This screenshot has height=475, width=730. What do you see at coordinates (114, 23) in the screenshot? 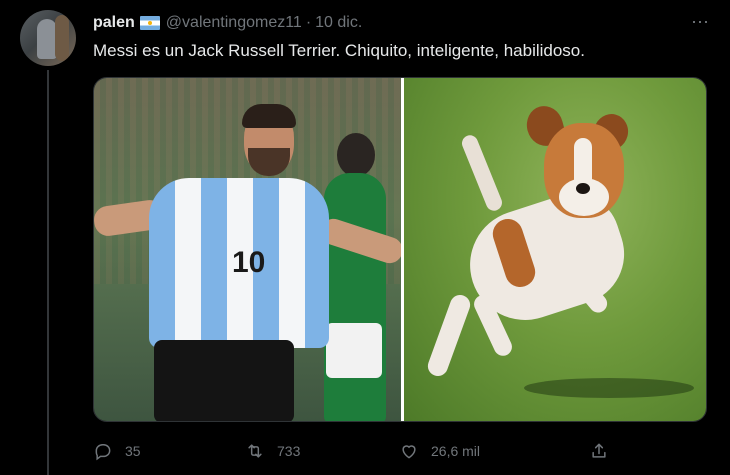
I see `display-name: palen` at bounding box center [114, 23].